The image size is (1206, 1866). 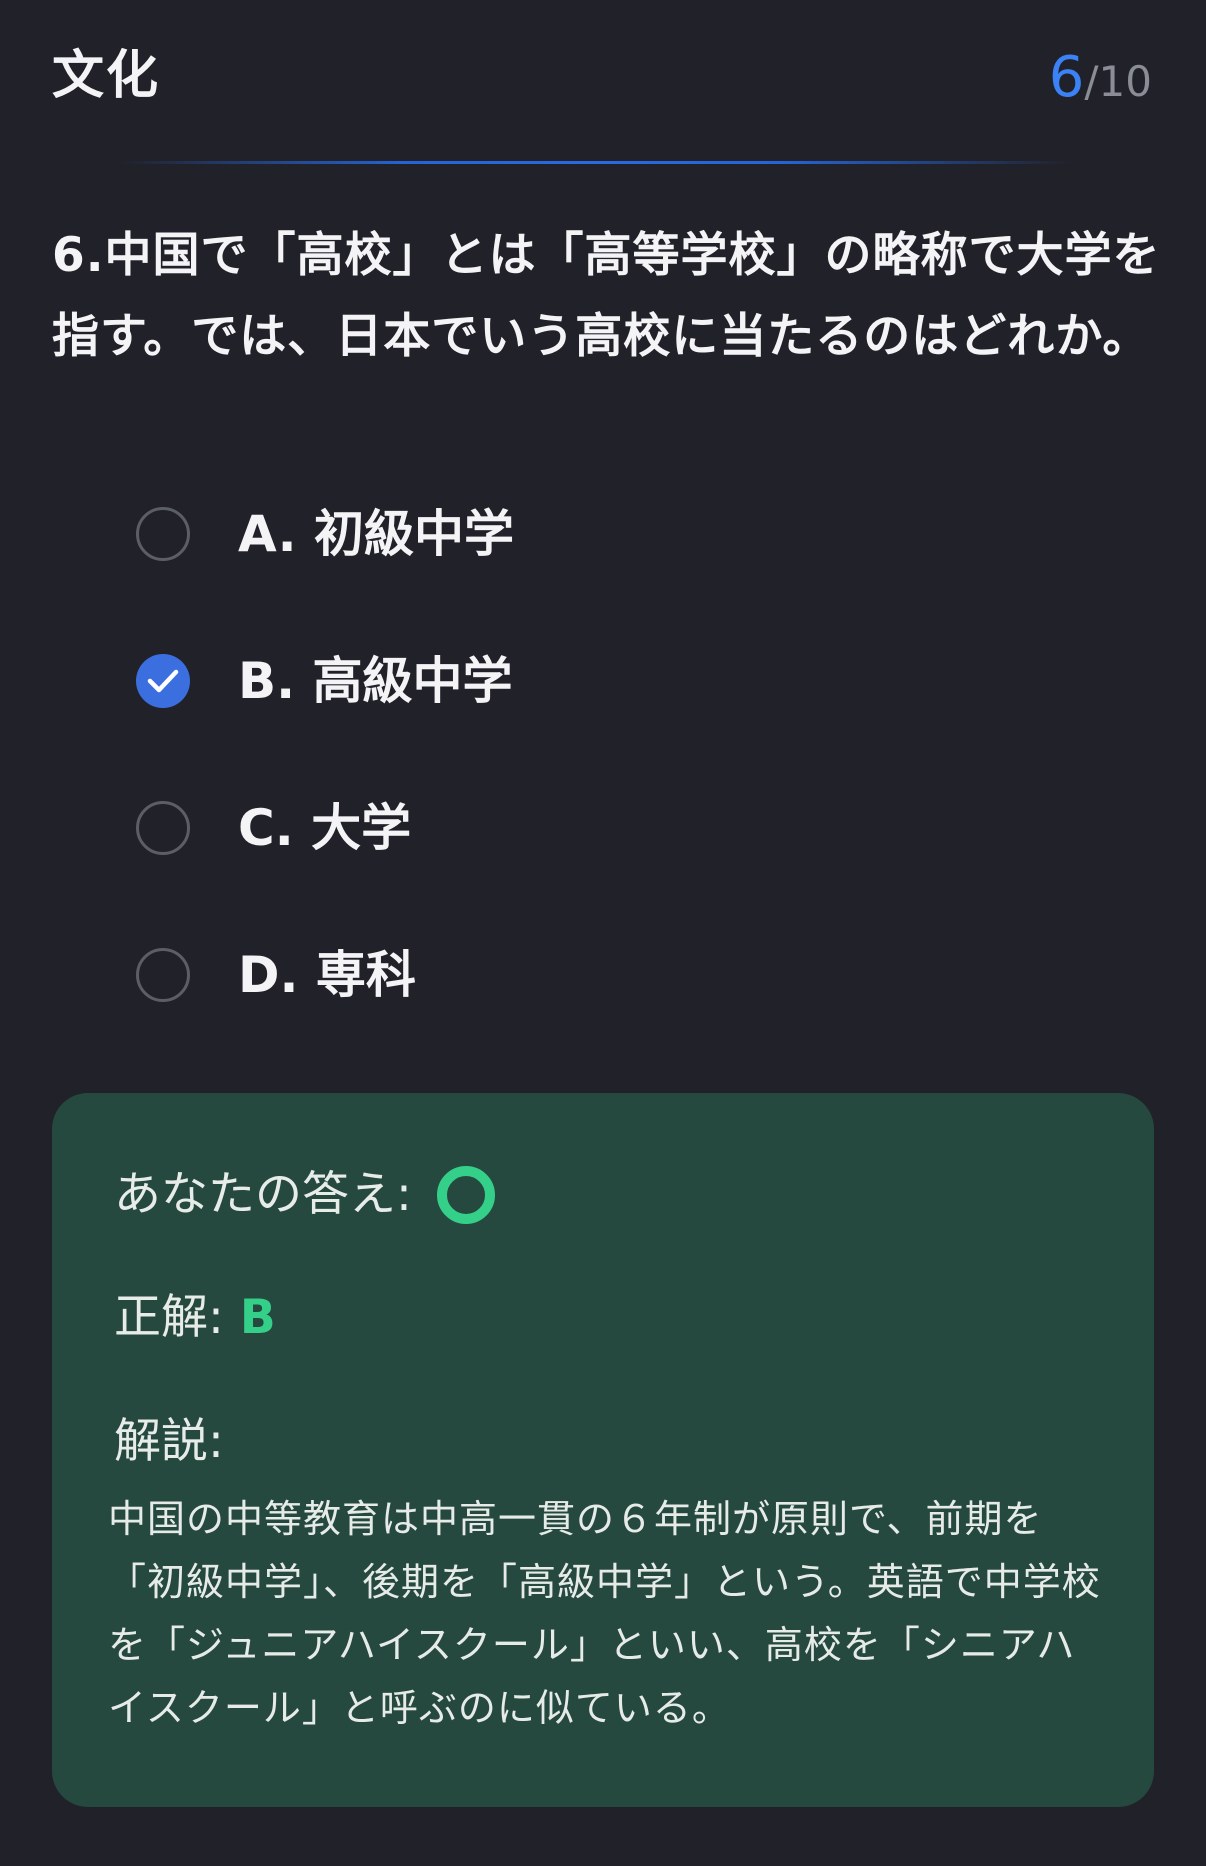 I want to click on correct-answer-row: 正解: B, so click(x=195, y=1318).